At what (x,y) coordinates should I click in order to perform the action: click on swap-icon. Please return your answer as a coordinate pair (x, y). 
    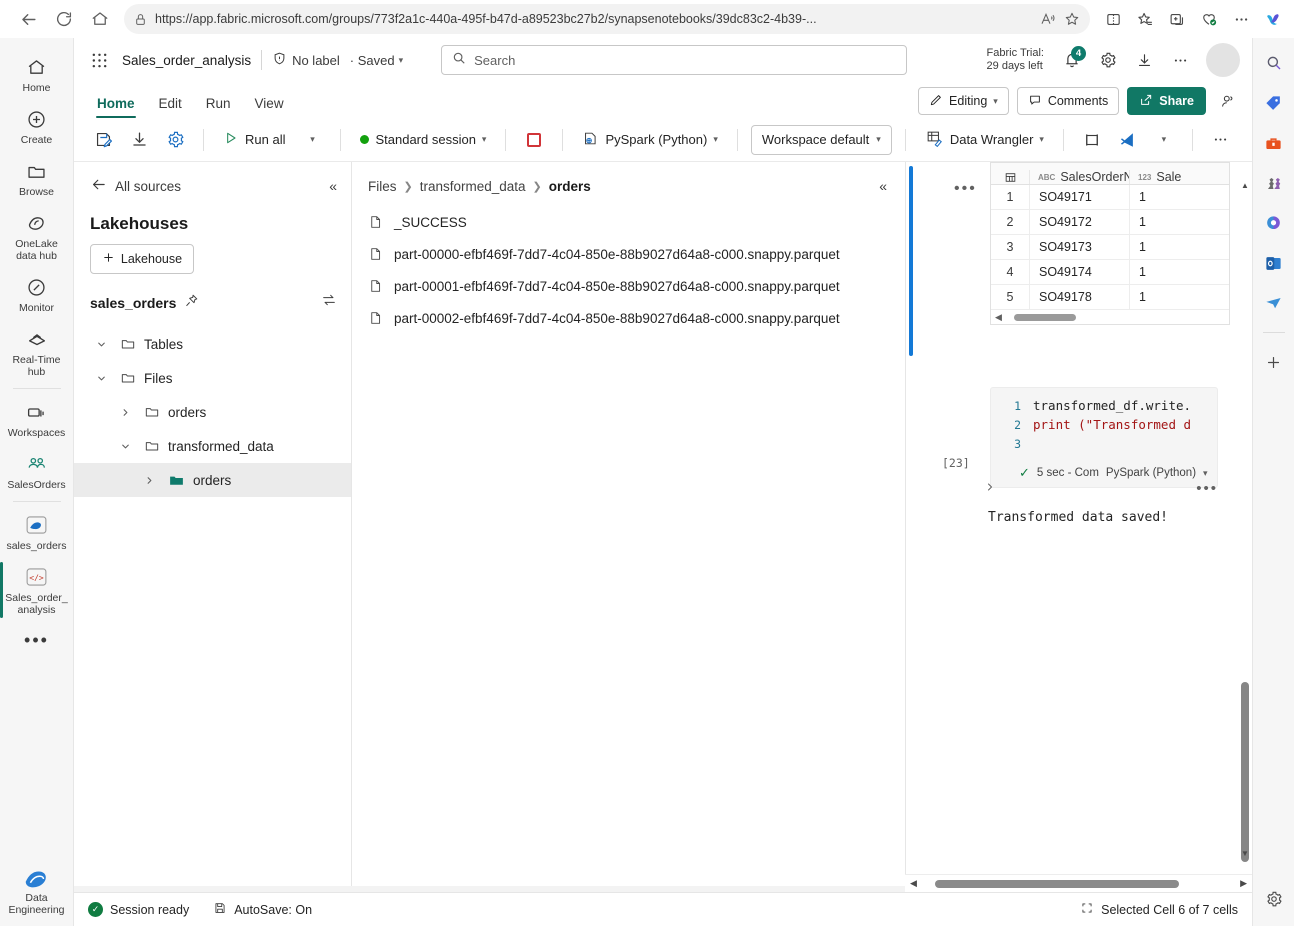
    Looking at the image, I should click on (329, 302).